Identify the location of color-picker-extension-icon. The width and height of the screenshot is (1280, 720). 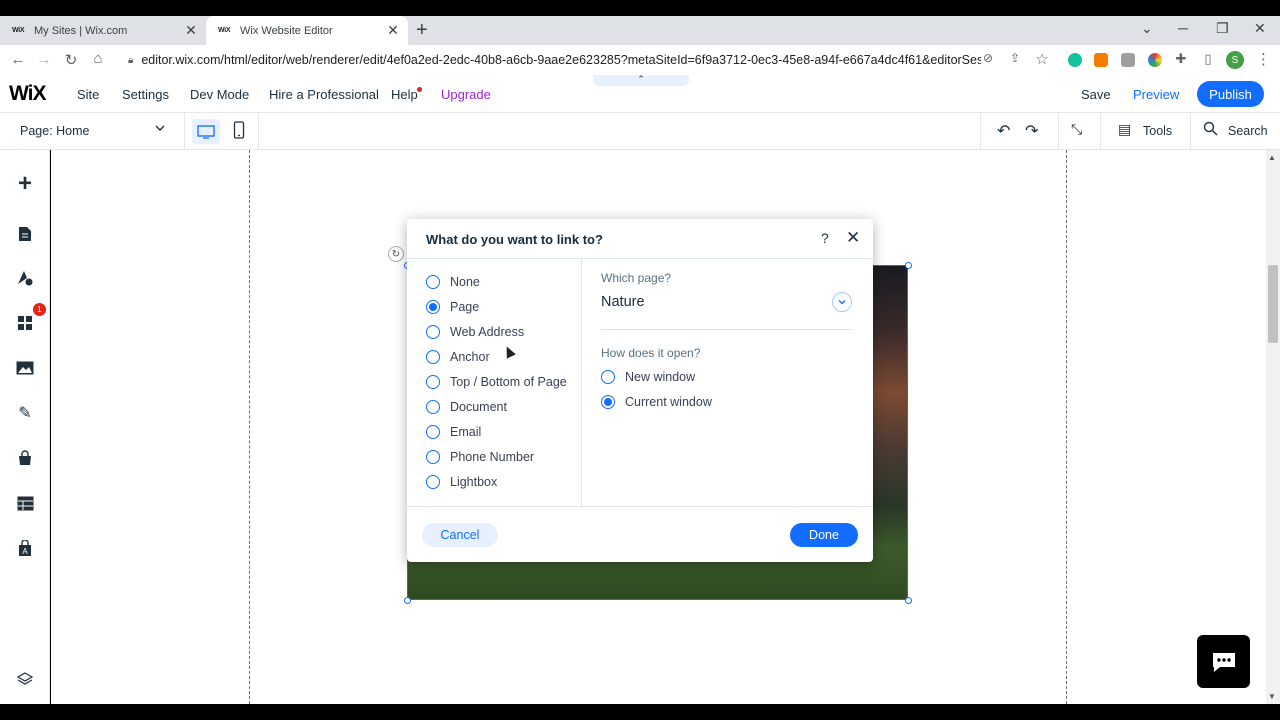
(1155, 60).